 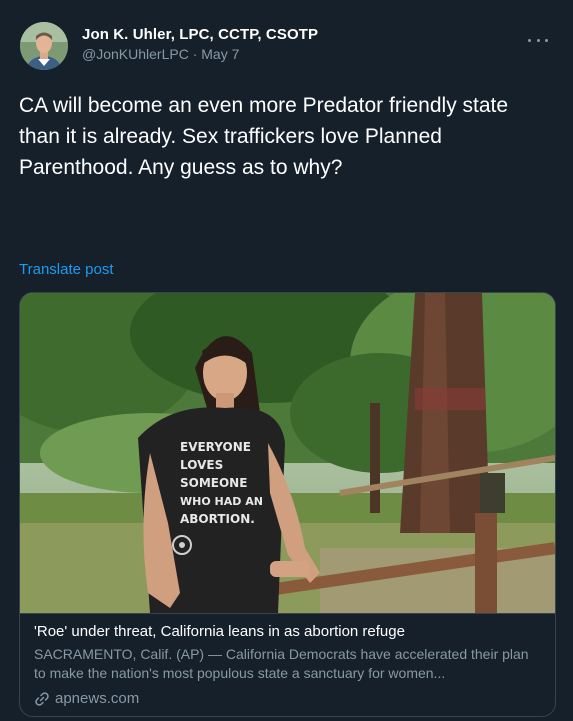 I want to click on more-horizontal-icon, so click(x=538, y=40).